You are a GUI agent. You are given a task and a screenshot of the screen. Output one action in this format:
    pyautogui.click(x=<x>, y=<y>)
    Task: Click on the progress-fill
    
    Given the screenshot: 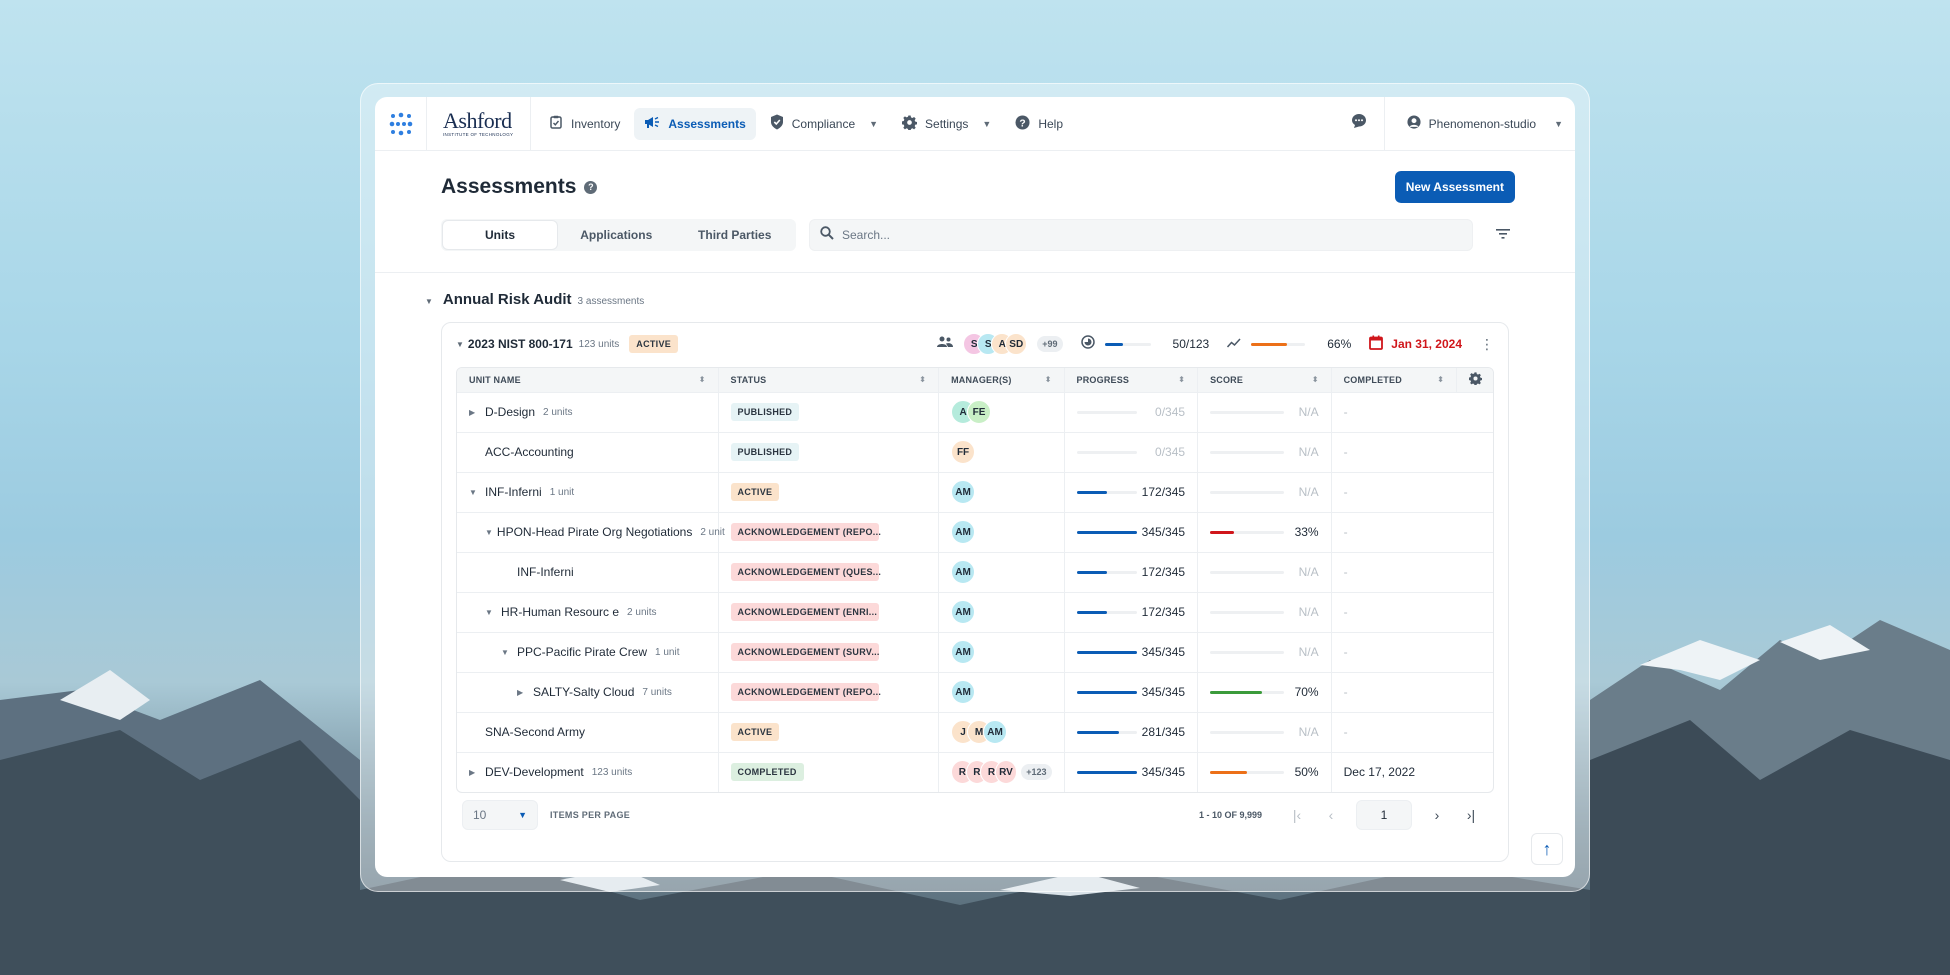 What is the action you would take?
    pyautogui.click(x=1097, y=732)
    